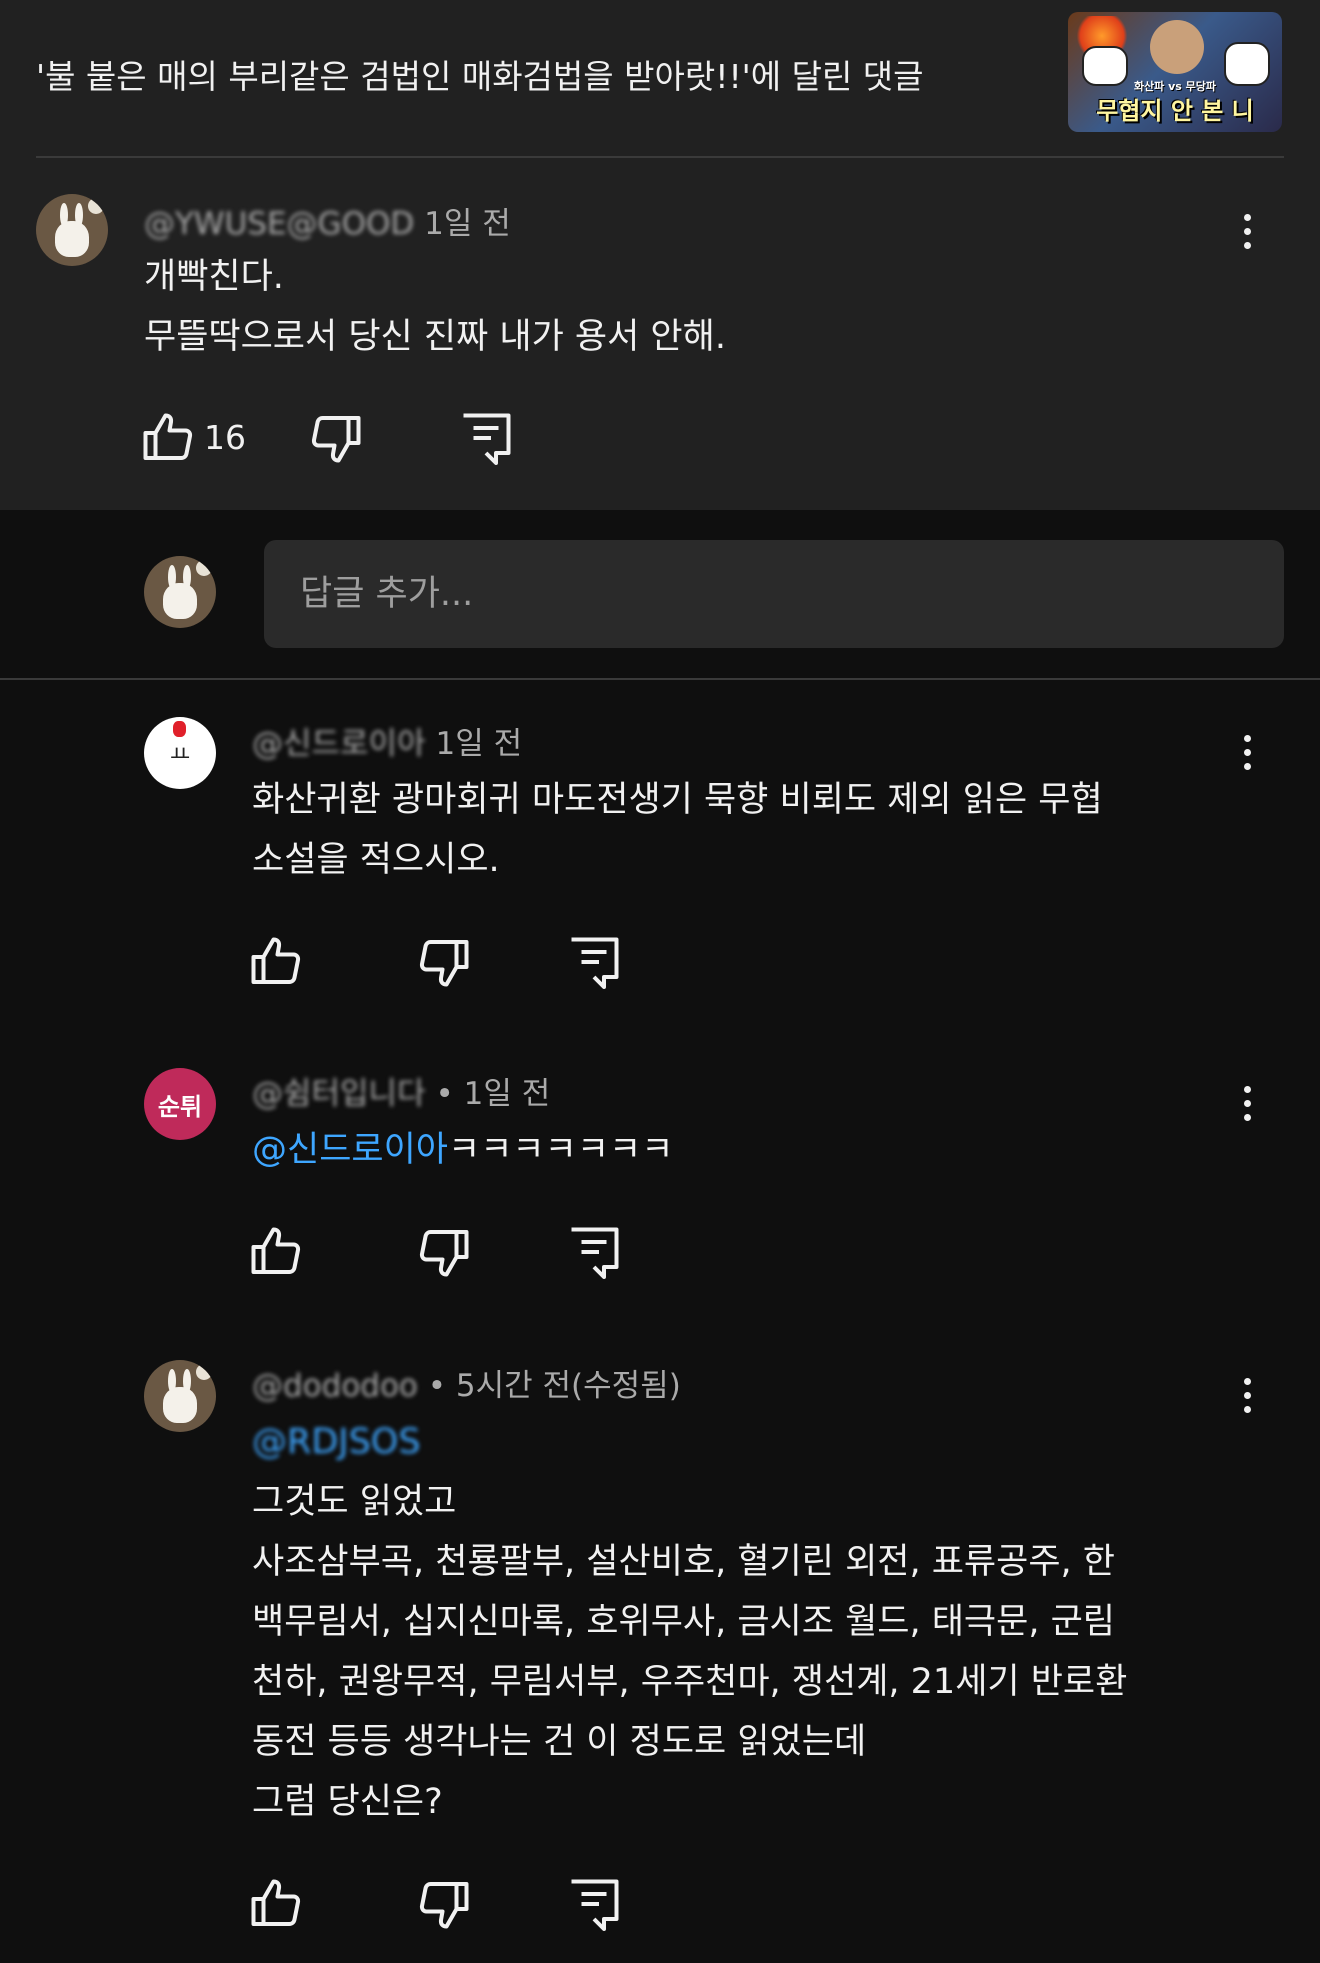  Describe the element at coordinates (350, 1150) in the screenshot. I see `reply-mention: @신드로이아` at that location.